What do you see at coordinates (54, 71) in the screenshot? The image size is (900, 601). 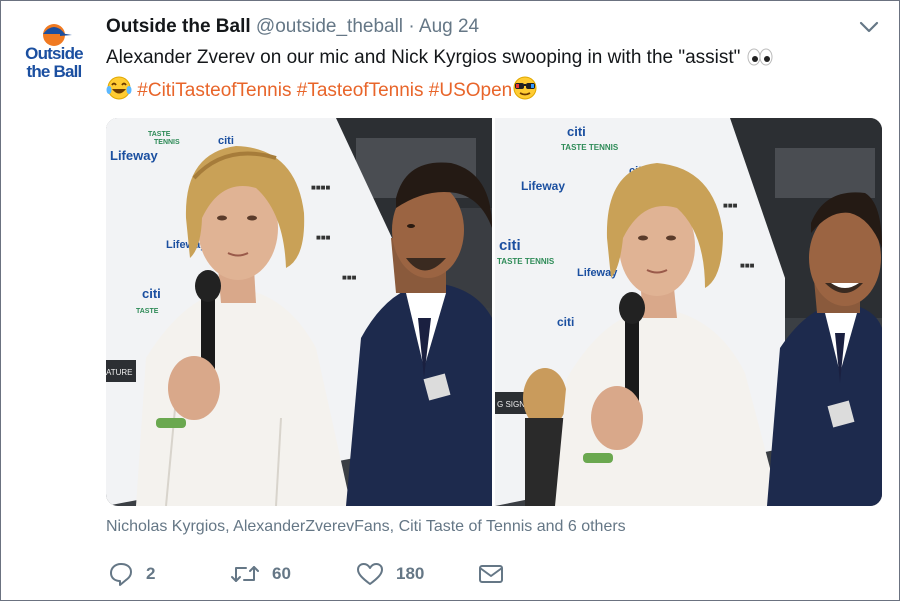 I see `avatar-text-line2: the Ball` at bounding box center [54, 71].